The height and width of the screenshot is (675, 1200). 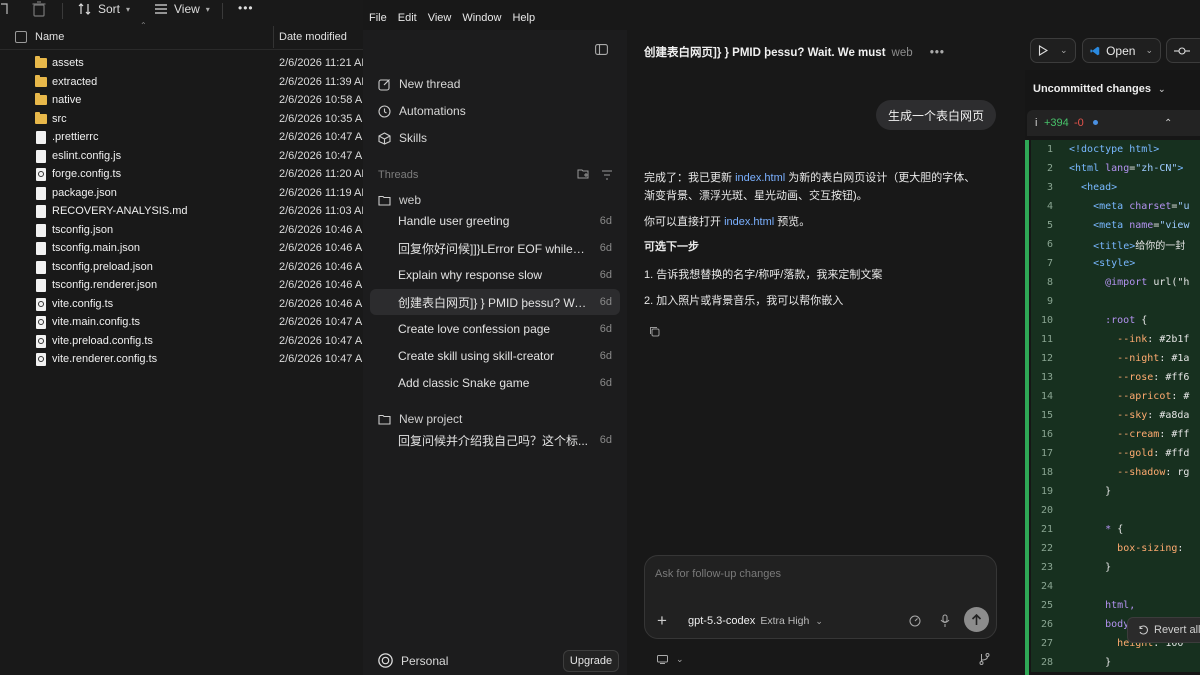 What do you see at coordinates (915, 622) in the screenshot?
I see `speed-icon` at bounding box center [915, 622].